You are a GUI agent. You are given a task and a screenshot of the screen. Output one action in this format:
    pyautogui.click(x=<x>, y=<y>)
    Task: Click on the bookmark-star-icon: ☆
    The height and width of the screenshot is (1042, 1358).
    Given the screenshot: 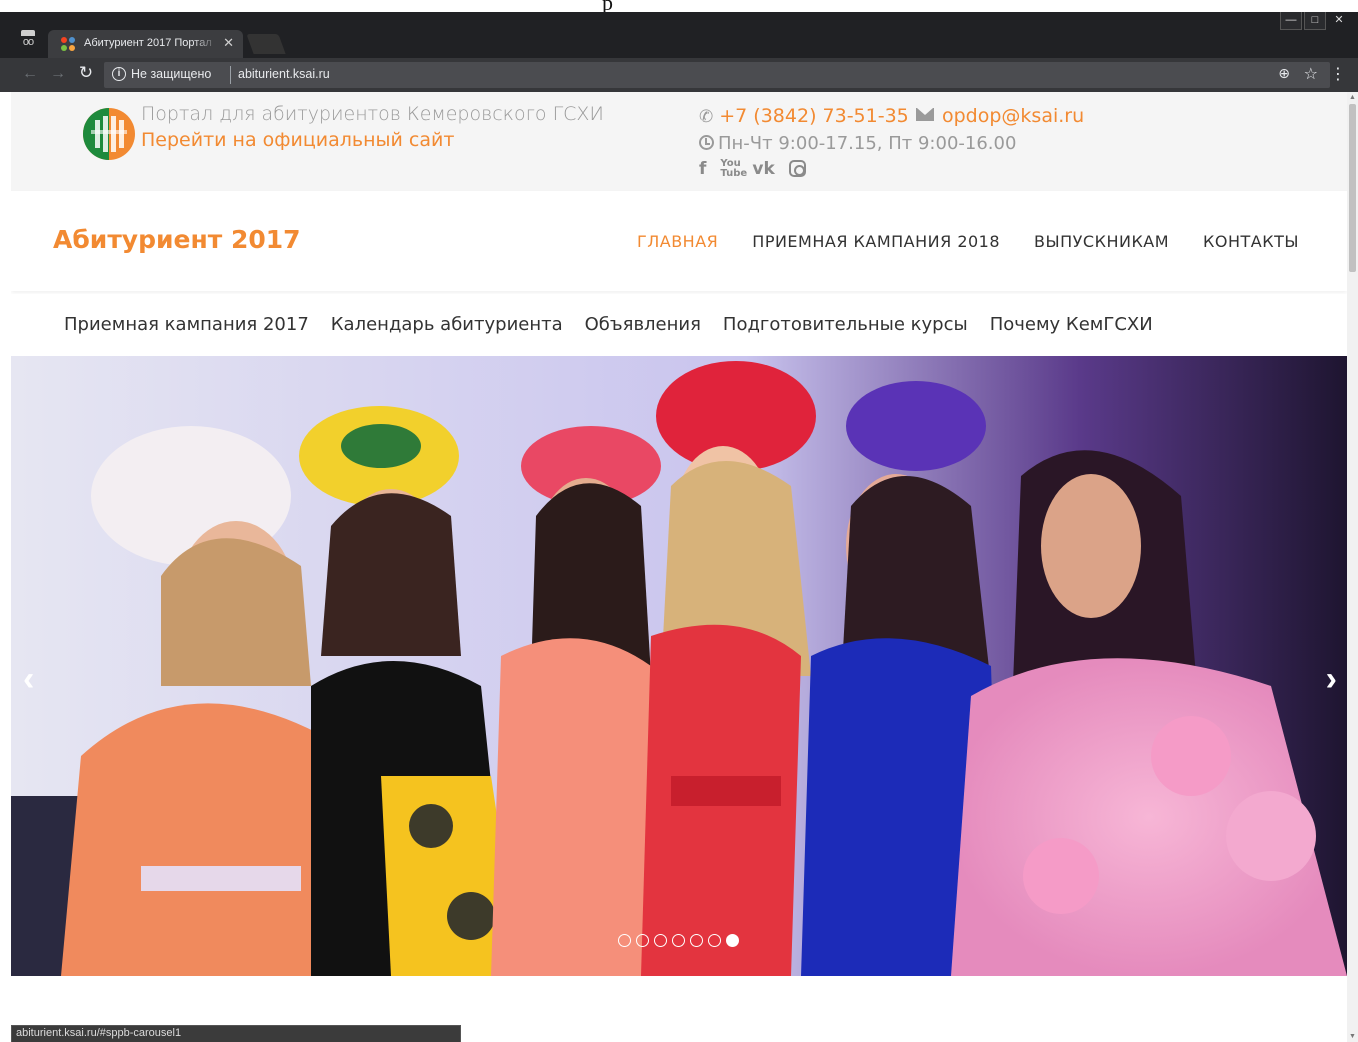 What is the action you would take?
    pyautogui.click(x=1311, y=74)
    